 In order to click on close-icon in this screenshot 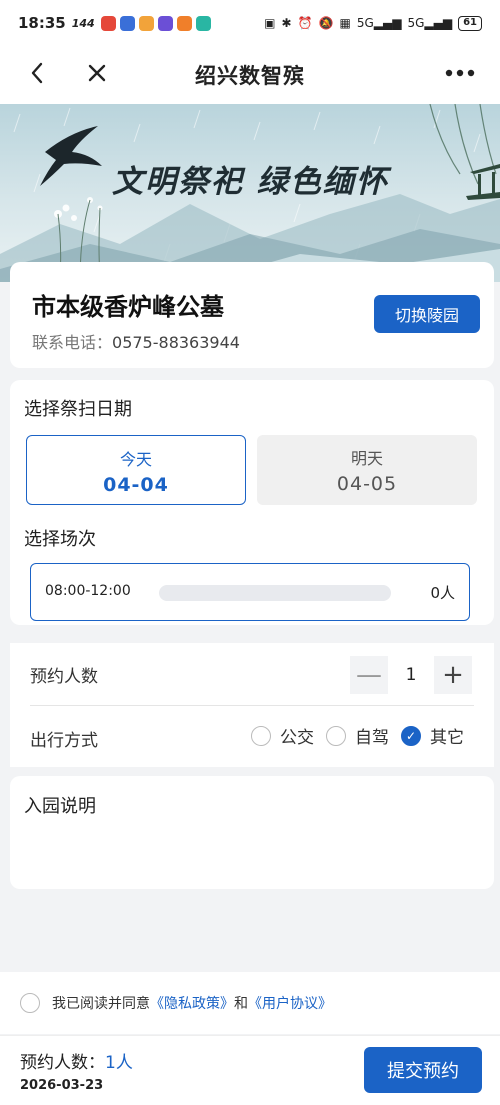, I will do `click(97, 73)`.